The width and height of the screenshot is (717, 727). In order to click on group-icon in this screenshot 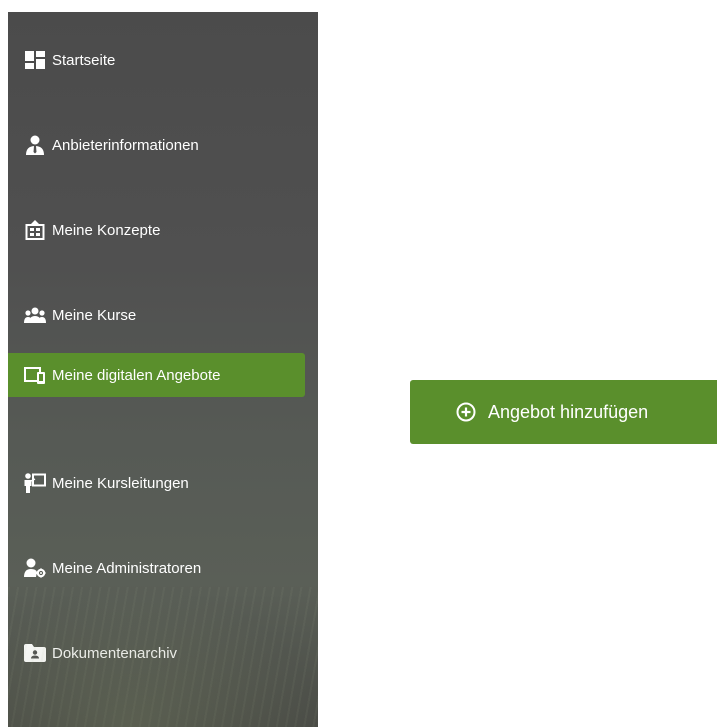, I will do `click(35, 315)`.